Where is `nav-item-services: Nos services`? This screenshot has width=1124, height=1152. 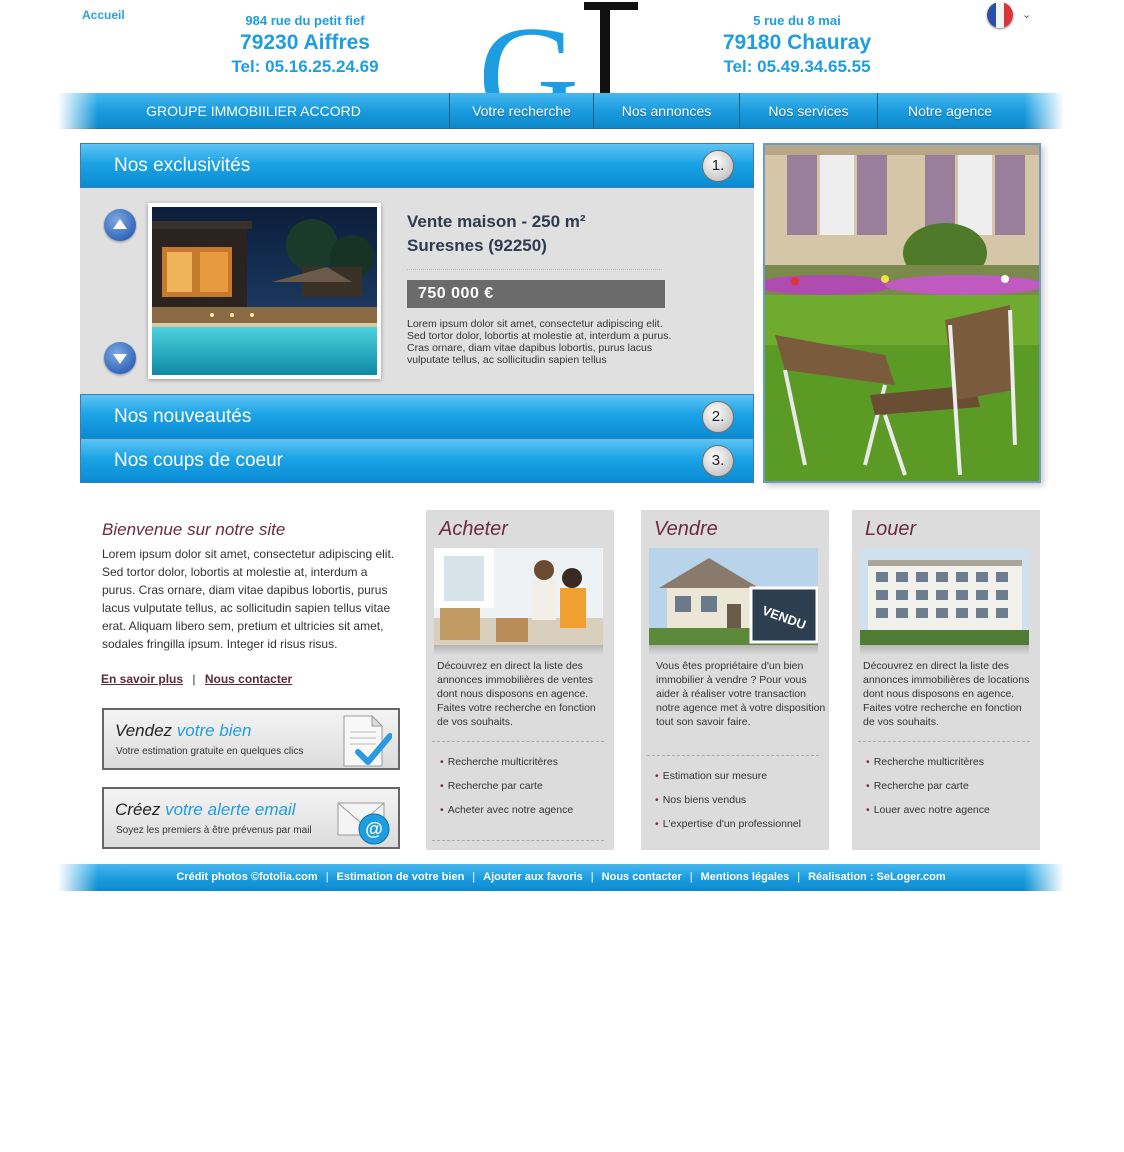 nav-item-services: Nos services is located at coordinates (808, 111).